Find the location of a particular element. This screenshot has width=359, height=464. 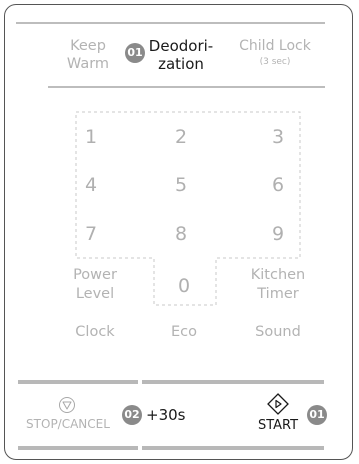

power-level-label-line2: Level is located at coordinates (95, 294).